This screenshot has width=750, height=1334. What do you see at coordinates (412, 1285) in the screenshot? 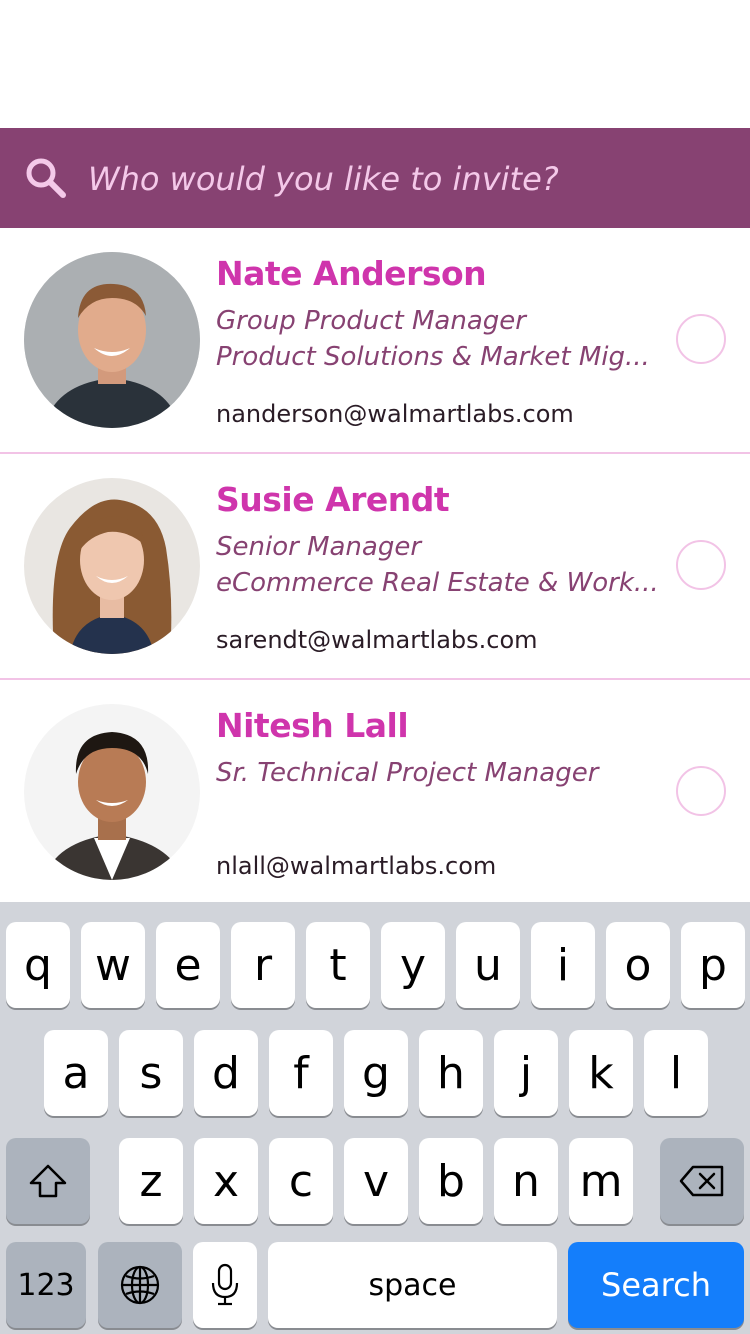
I see `space-key: space` at bounding box center [412, 1285].